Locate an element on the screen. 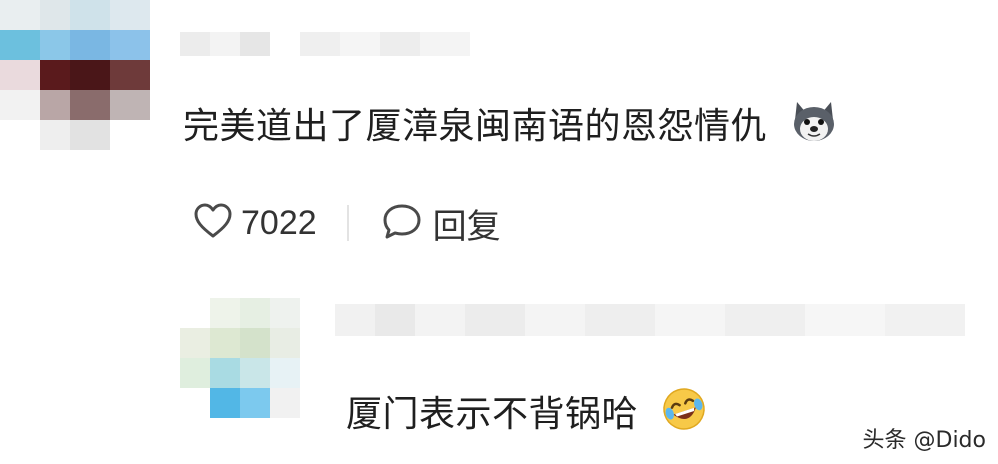 The image size is (998, 464). heart-icon is located at coordinates (213, 223).